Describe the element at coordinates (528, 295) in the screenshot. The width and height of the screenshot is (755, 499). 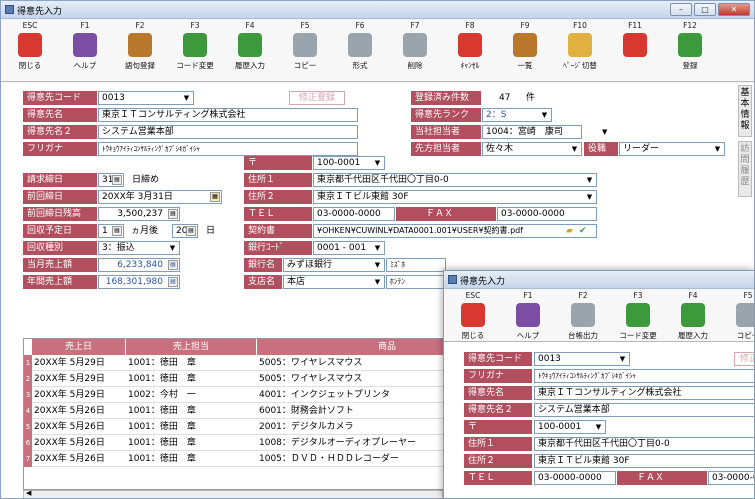
I see `function-key-label: F1` at that location.